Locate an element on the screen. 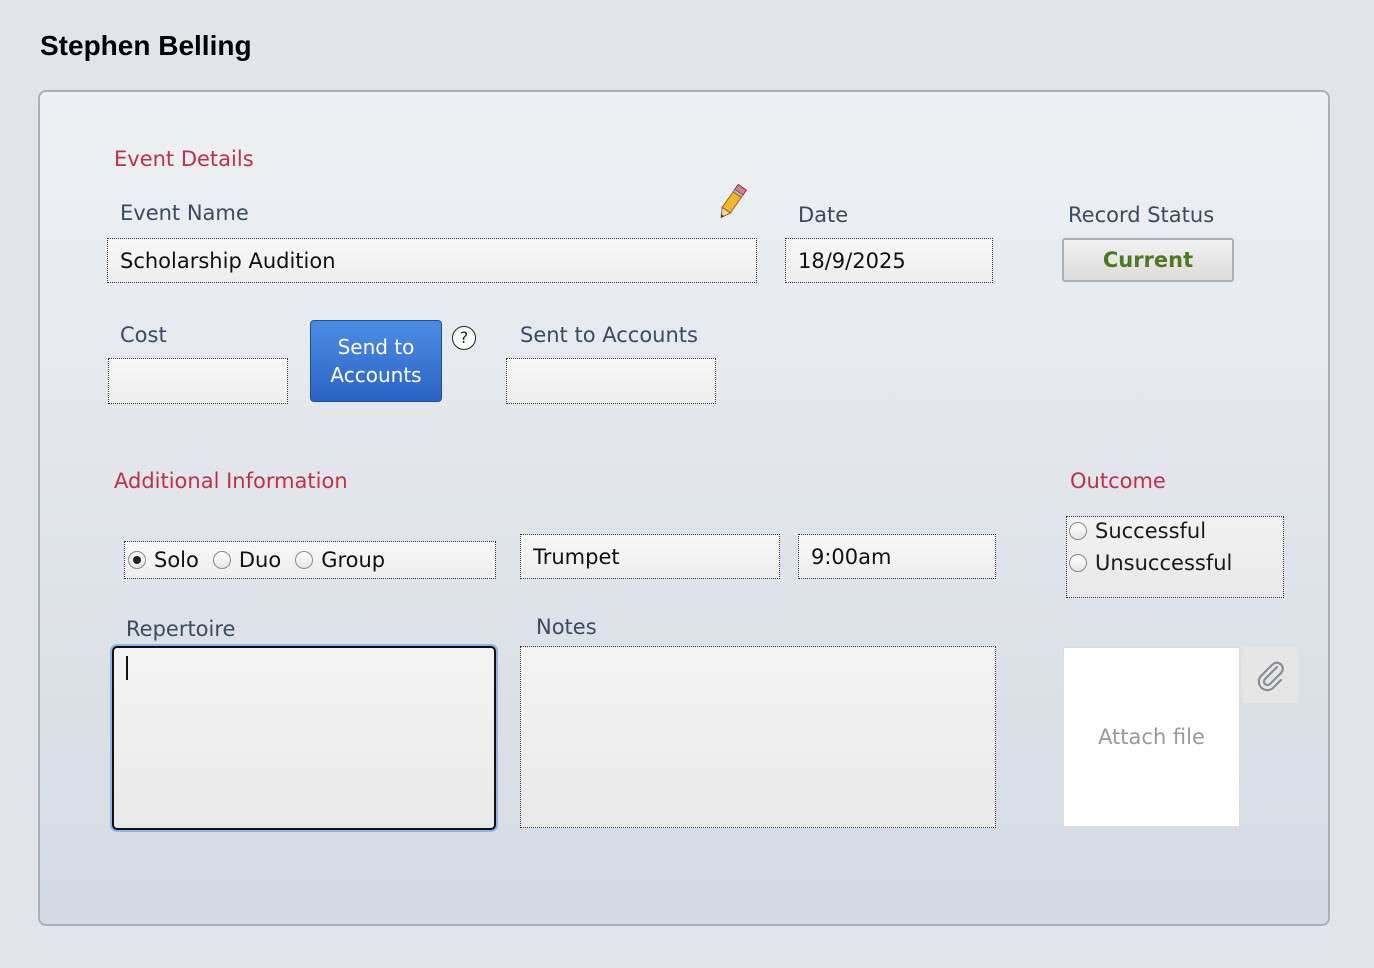 This screenshot has width=1374, height=968. repertoire-label: Repertoire is located at coordinates (181, 629).